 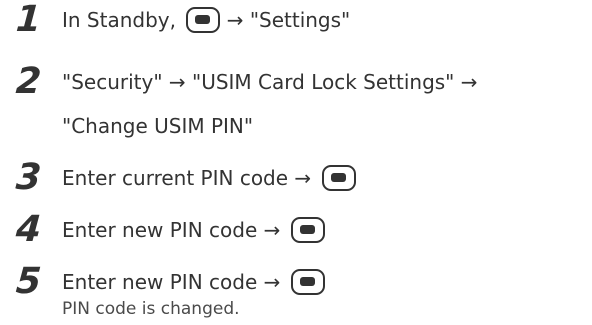 What do you see at coordinates (119, 20) in the screenshot?
I see `step-text-before: In Standby,` at bounding box center [119, 20].